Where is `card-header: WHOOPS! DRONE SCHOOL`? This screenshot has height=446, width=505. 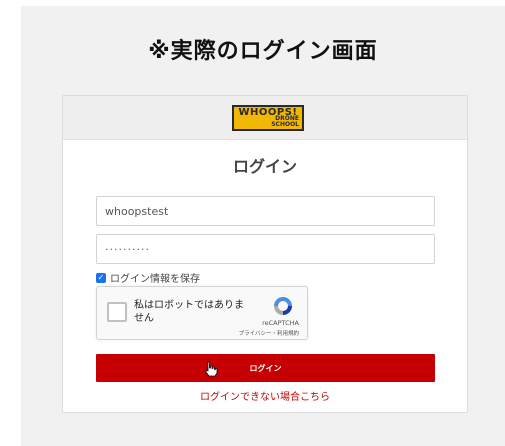
card-header: WHOOPS! DRONE SCHOOL is located at coordinates (265, 118).